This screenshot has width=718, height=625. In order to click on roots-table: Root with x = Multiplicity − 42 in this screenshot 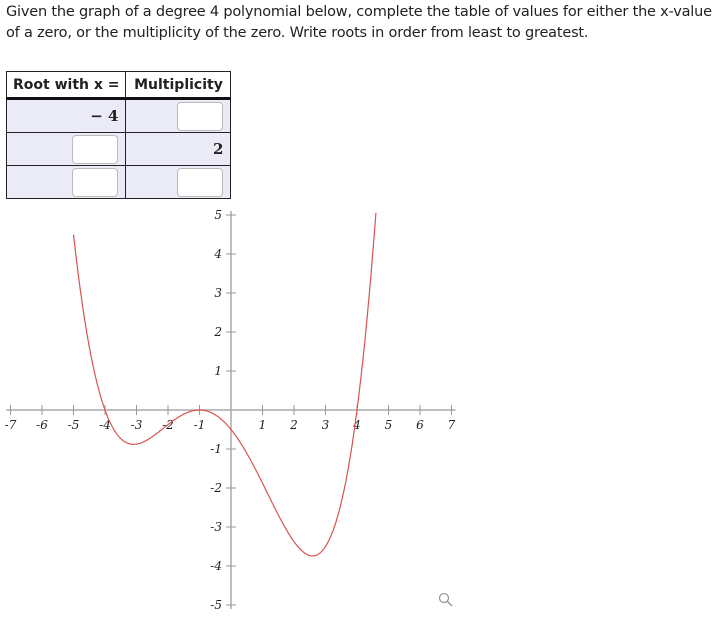, I will do `click(118, 135)`.